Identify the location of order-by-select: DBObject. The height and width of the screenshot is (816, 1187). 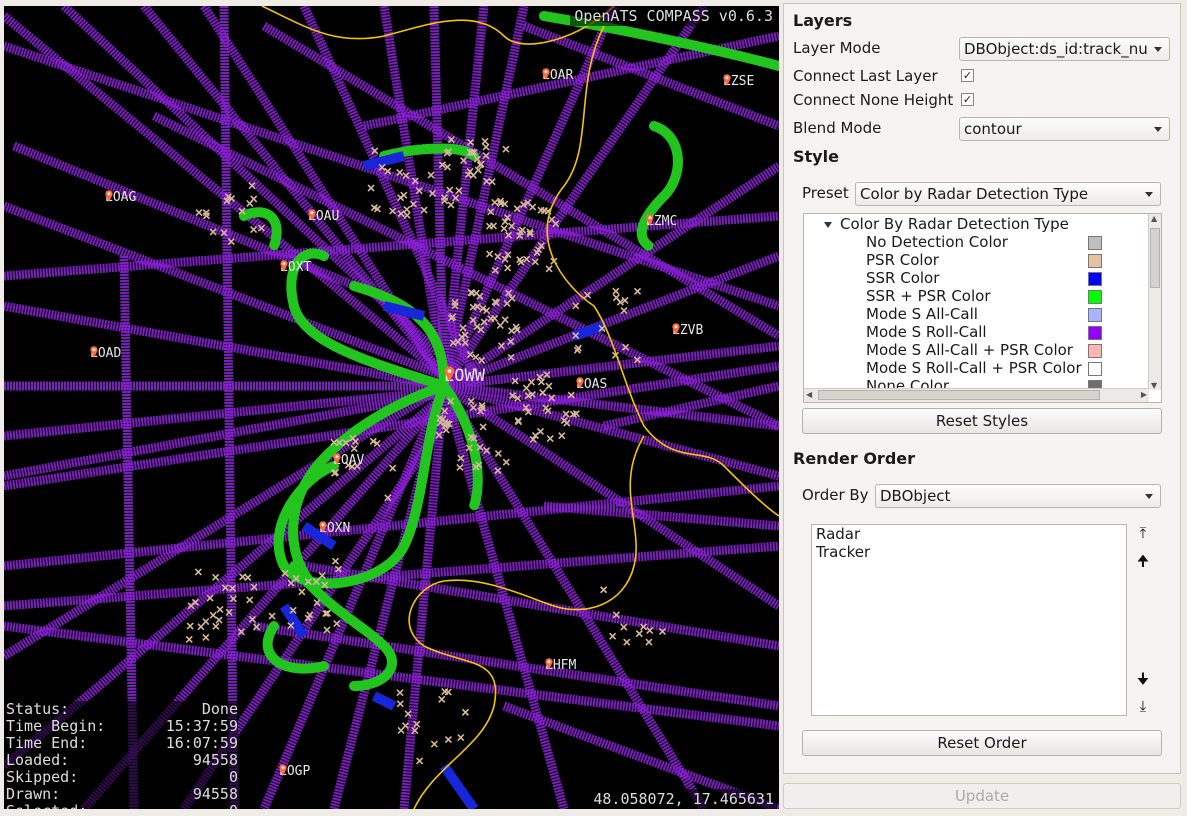
(1018, 496).